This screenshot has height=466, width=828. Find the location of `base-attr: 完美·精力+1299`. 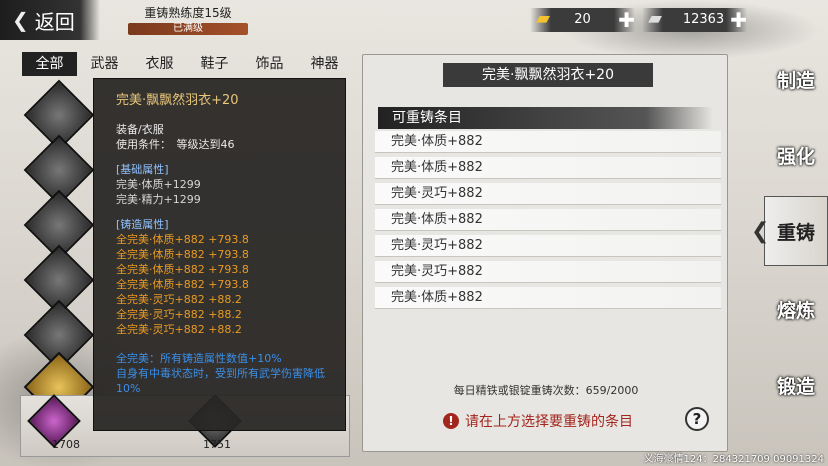

base-attr: 完美·精力+1299 is located at coordinates (158, 199).